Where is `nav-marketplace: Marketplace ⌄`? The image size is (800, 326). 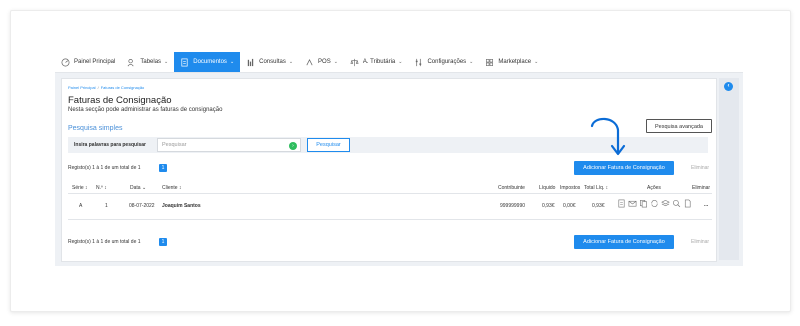
nav-marketplace: Marketplace ⌄ is located at coordinates (511, 62).